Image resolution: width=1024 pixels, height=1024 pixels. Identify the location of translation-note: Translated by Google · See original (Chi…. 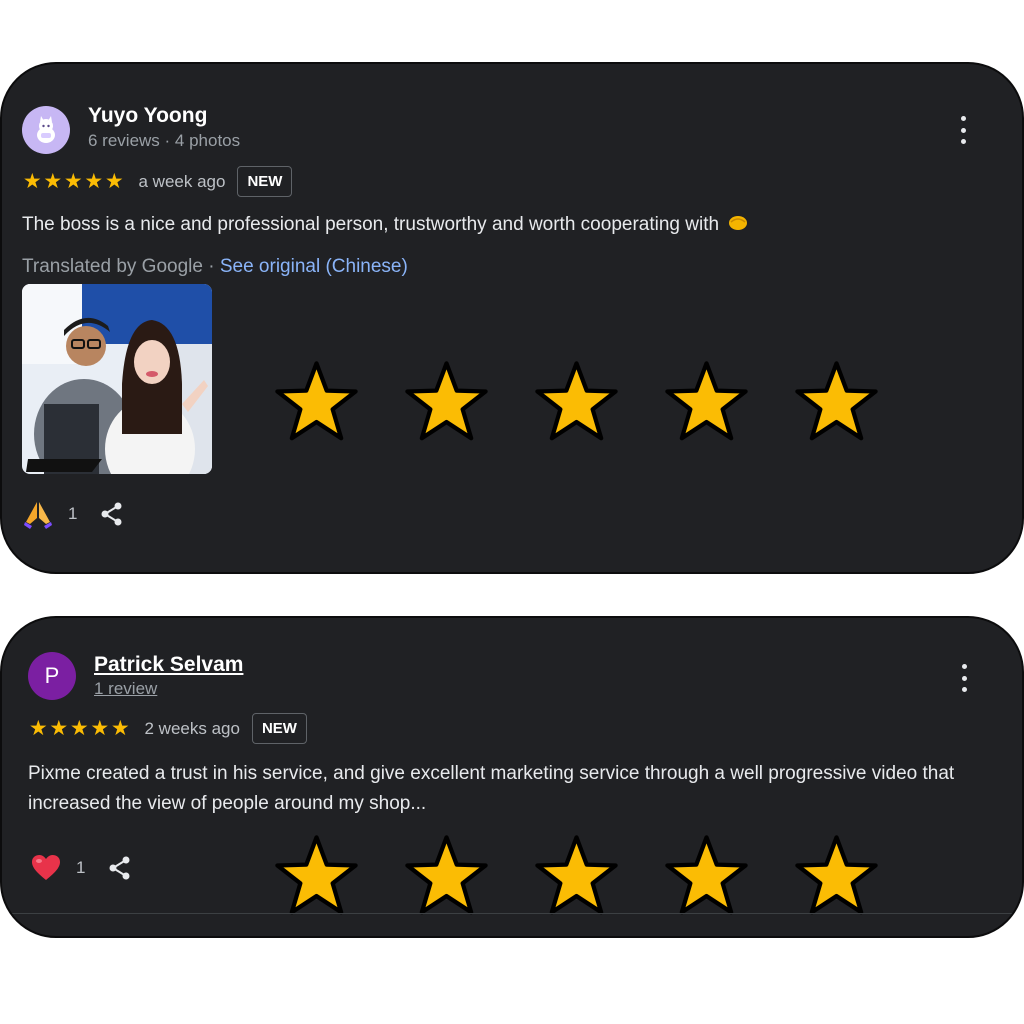
(215, 267).